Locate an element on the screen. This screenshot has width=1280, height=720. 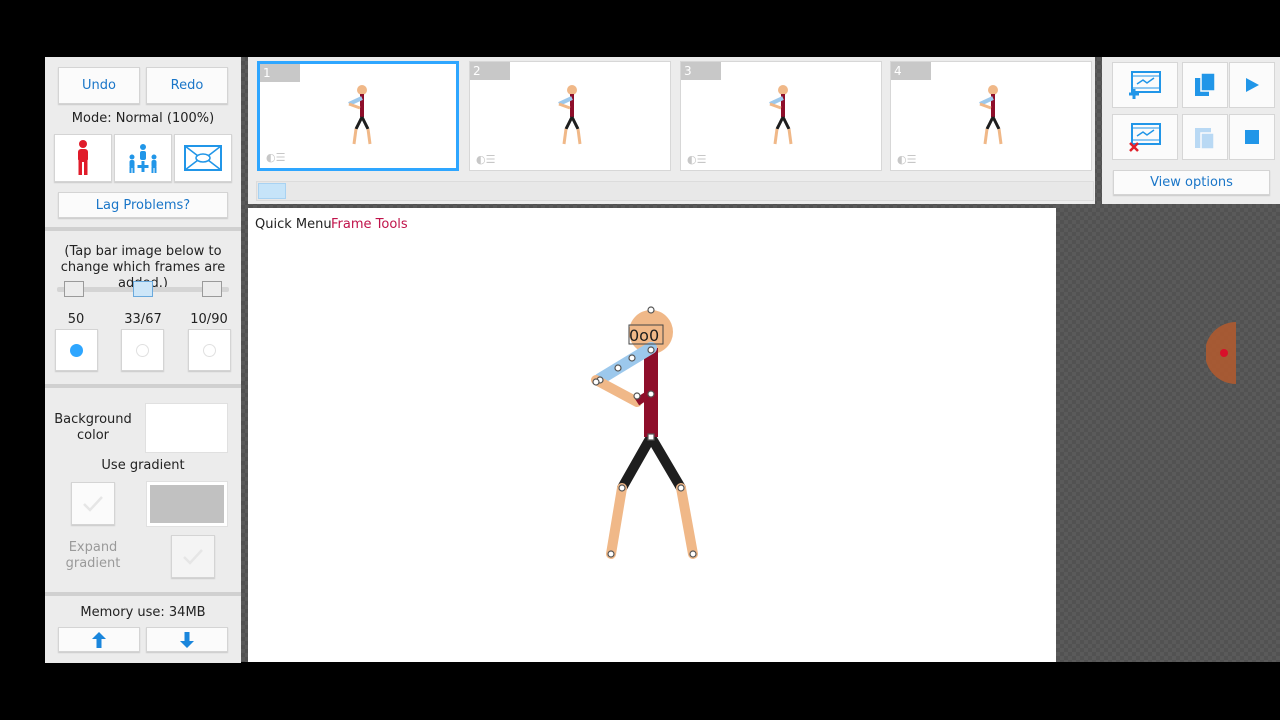
quick-menu-link: Quick Menu is located at coordinates (293, 224).